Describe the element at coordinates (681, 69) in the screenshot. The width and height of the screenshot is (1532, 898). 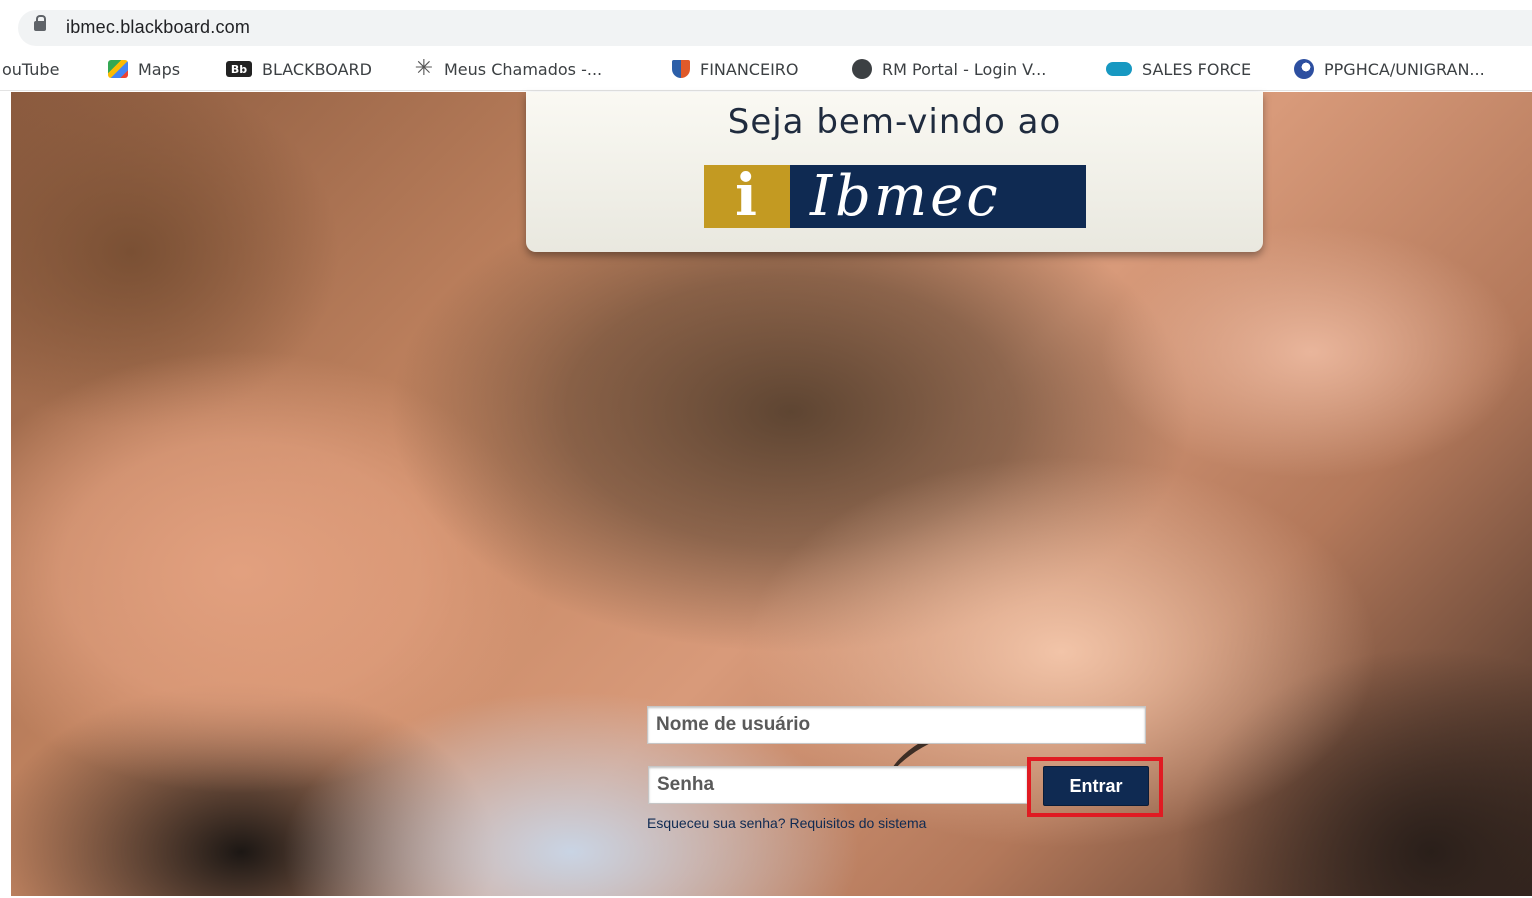
I see `shield-icon` at that location.